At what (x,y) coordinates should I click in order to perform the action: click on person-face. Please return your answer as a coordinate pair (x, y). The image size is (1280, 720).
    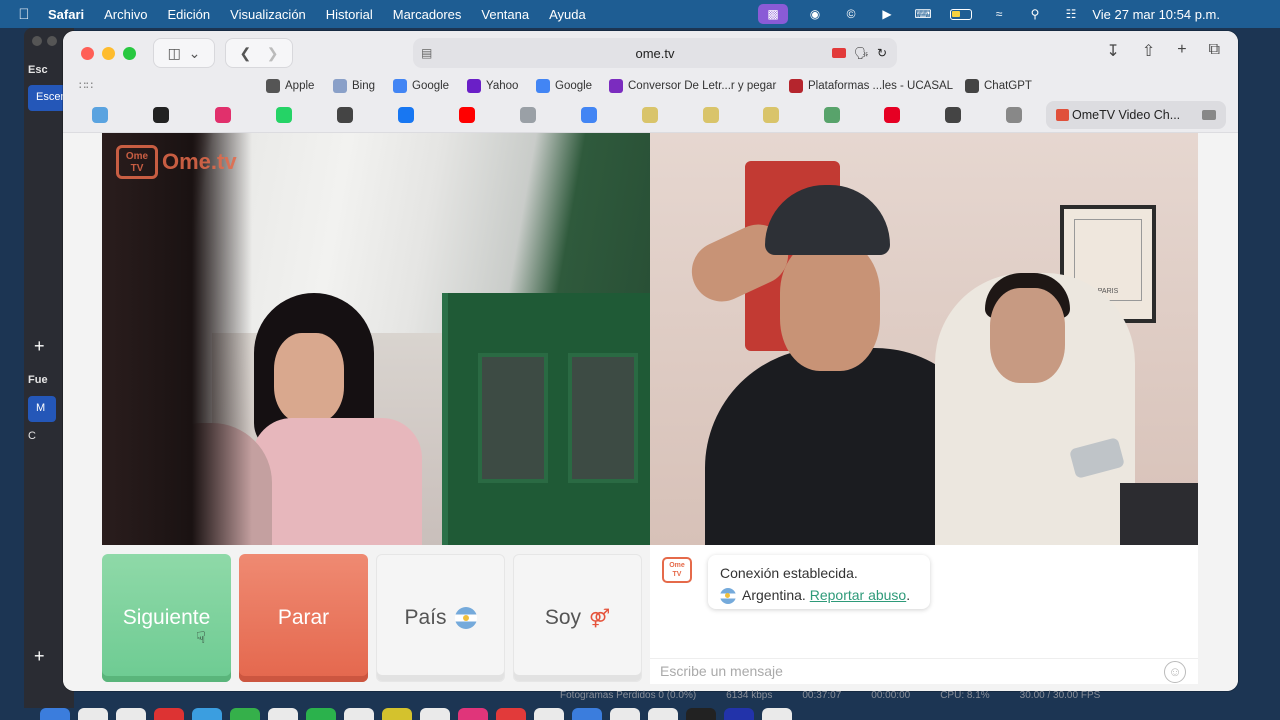
    Looking at the image, I should click on (309, 378).